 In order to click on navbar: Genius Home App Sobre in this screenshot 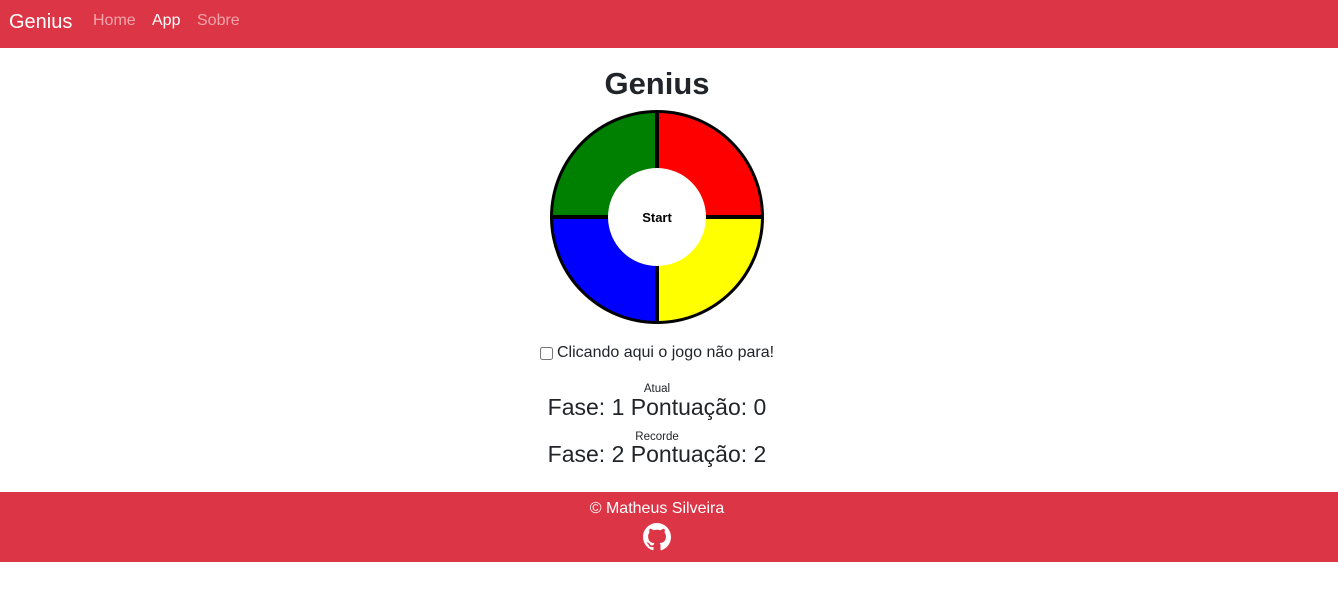, I will do `click(669, 24)`.